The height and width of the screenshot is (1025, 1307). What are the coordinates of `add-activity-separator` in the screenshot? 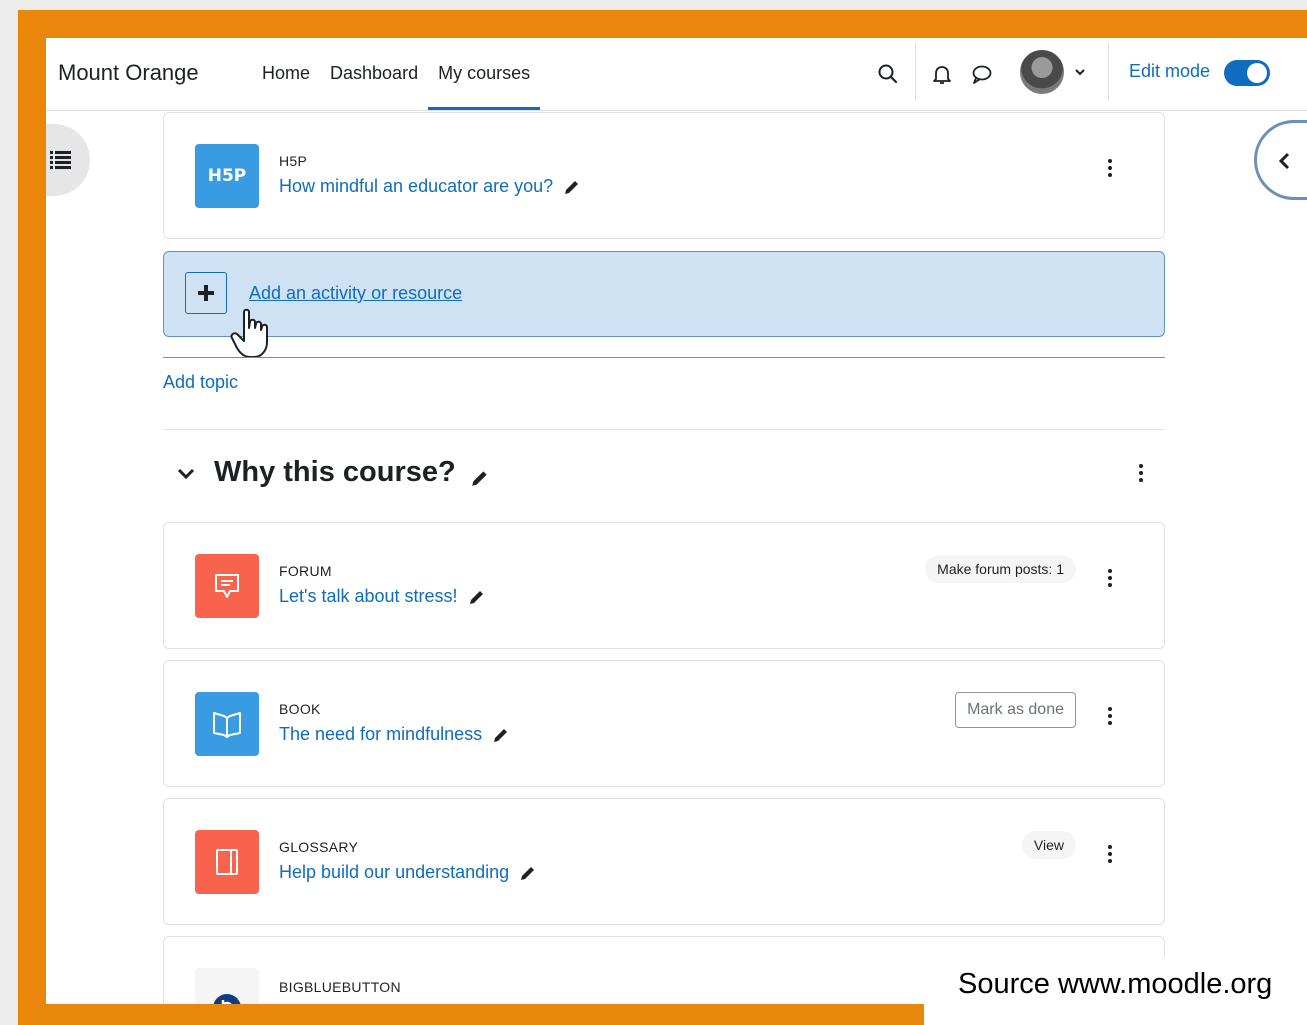 It's located at (664, 357).